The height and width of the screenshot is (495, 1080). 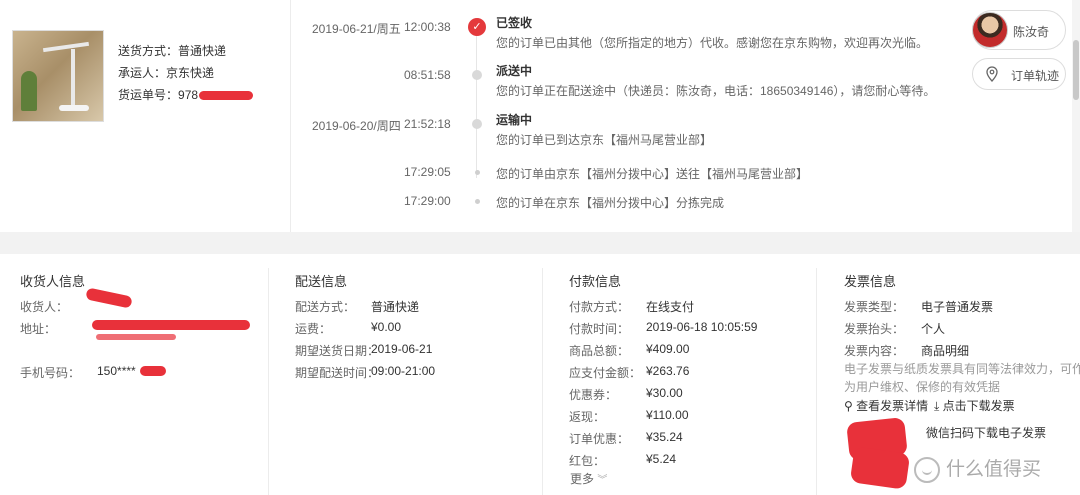 I want to click on payment-row-value: 在线支付, so click(x=670, y=307).